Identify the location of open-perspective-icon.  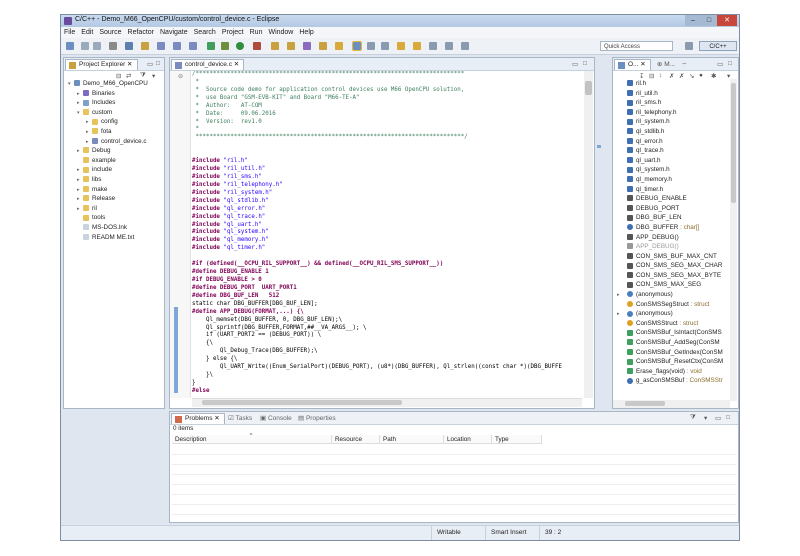
(689, 46).